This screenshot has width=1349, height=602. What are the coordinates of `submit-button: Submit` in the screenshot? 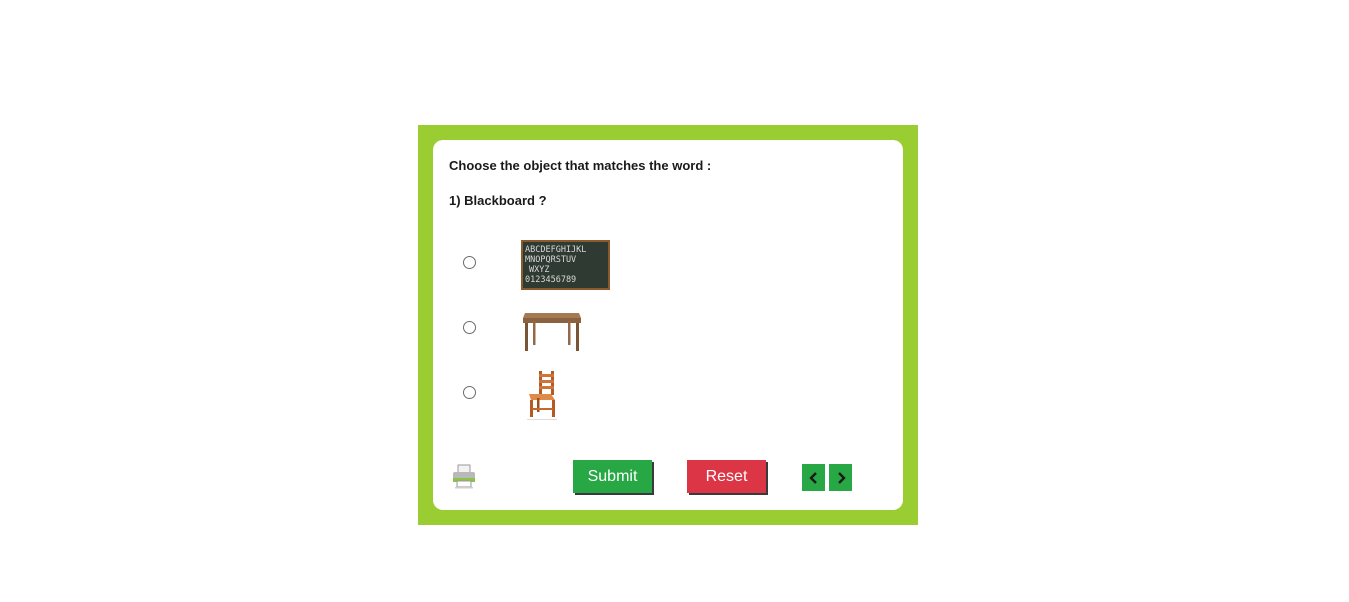 It's located at (612, 476).